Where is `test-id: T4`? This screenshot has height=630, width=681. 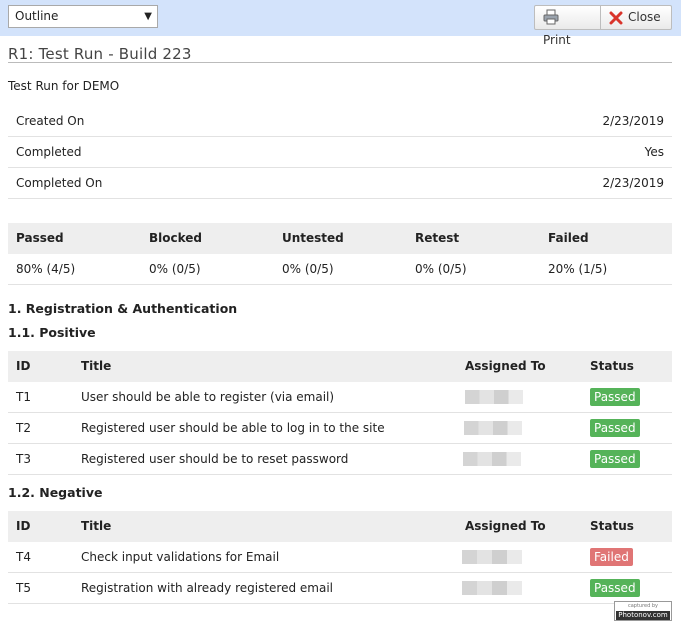
test-id: T4 is located at coordinates (23, 557).